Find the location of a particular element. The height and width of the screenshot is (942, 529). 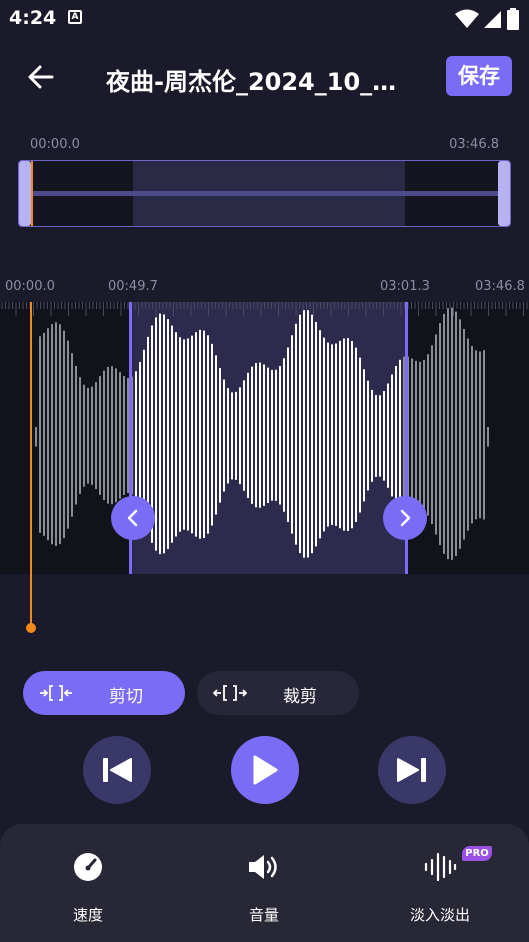

skip-next-icon is located at coordinates (411, 770).